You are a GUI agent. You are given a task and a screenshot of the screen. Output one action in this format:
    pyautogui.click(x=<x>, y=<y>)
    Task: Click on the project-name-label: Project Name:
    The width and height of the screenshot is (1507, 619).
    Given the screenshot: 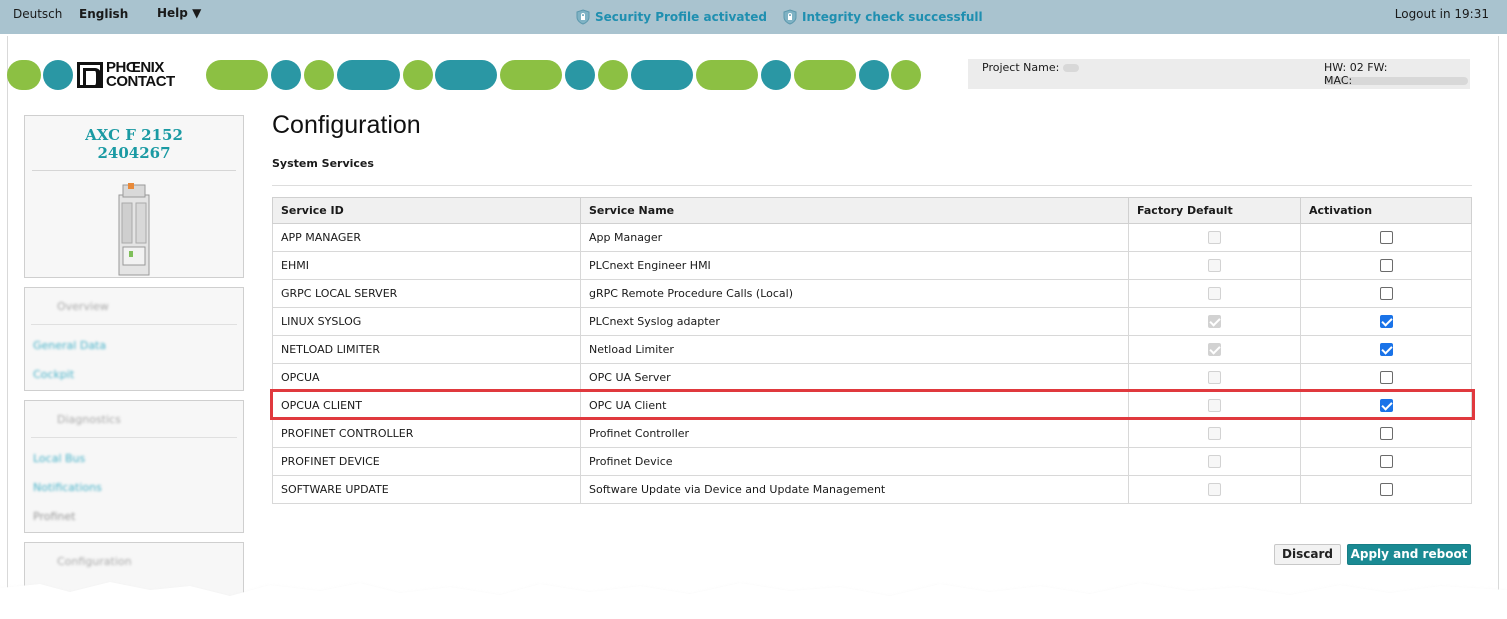 What is the action you would take?
    pyautogui.click(x=1021, y=67)
    